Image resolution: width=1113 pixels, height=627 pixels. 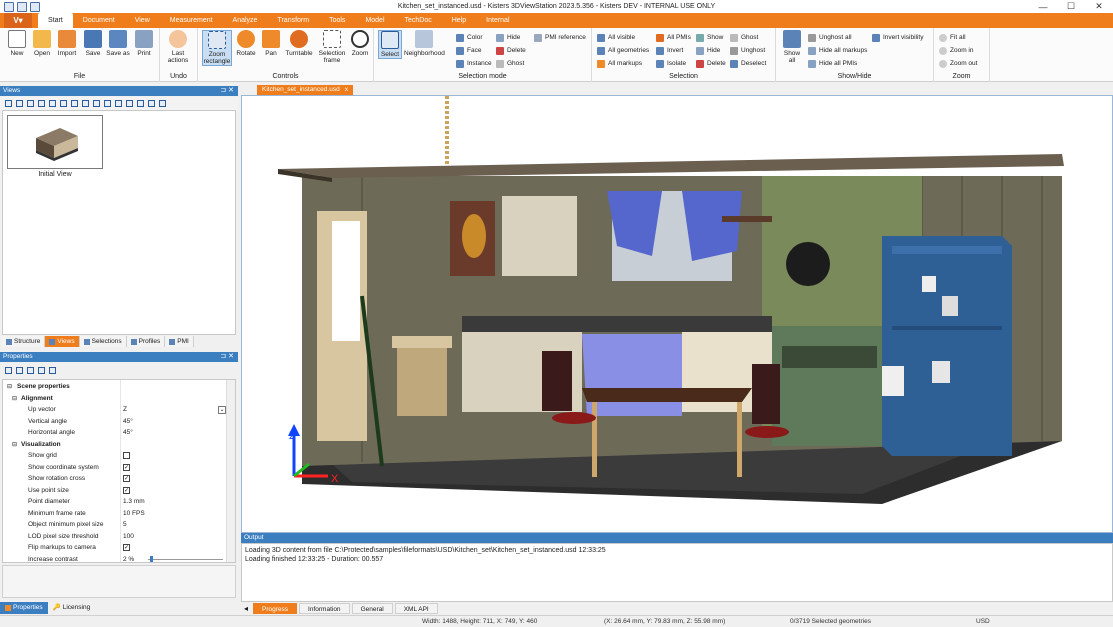 What do you see at coordinates (146, 341) in the screenshot?
I see `tab-profiles: Profiles` at bounding box center [146, 341].